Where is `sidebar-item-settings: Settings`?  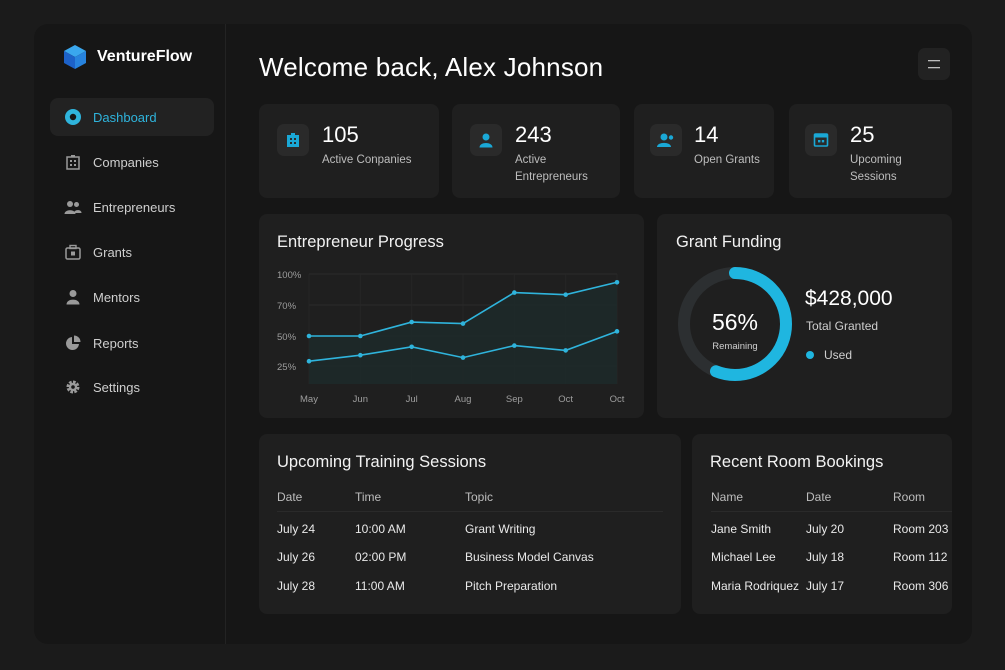
sidebar-item-settings: Settings is located at coordinates (132, 387).